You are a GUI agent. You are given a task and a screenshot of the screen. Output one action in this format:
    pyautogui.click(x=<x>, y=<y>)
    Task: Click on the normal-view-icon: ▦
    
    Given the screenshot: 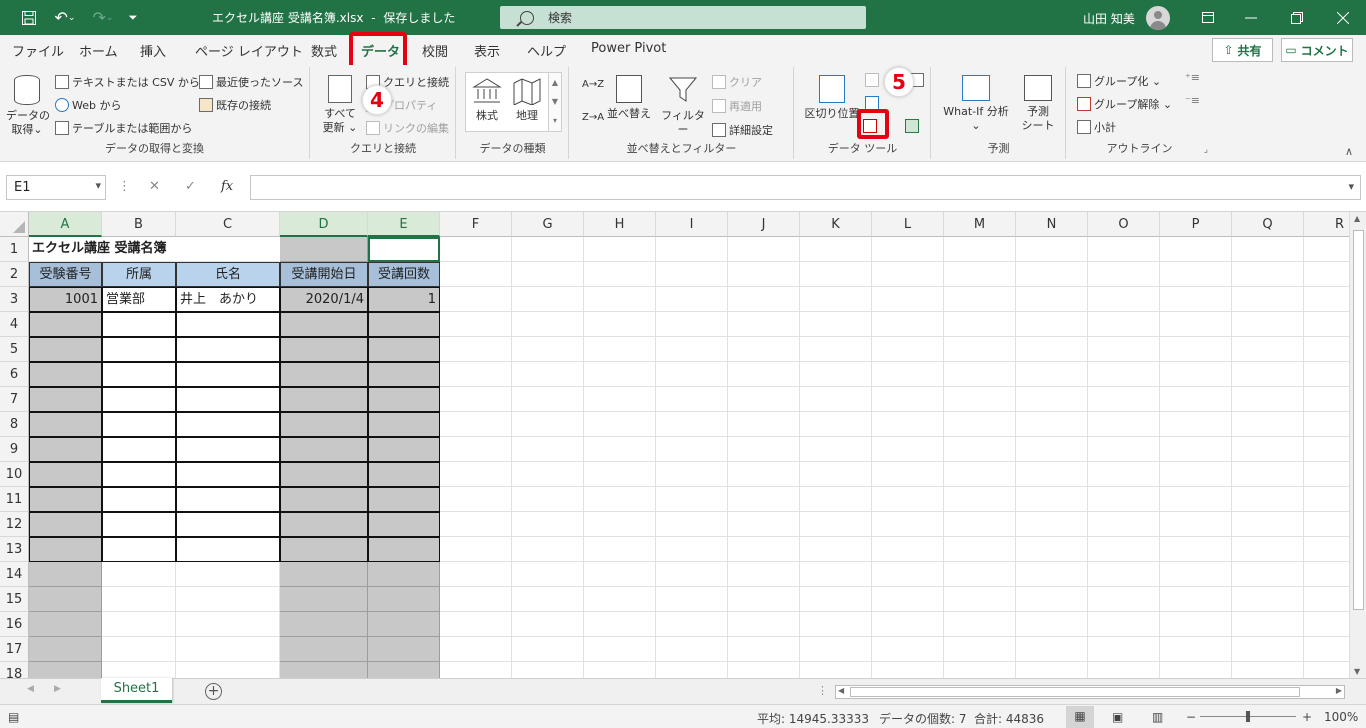 What is the action you would take?
    pyautogui.click(x=1080, y=717)
    